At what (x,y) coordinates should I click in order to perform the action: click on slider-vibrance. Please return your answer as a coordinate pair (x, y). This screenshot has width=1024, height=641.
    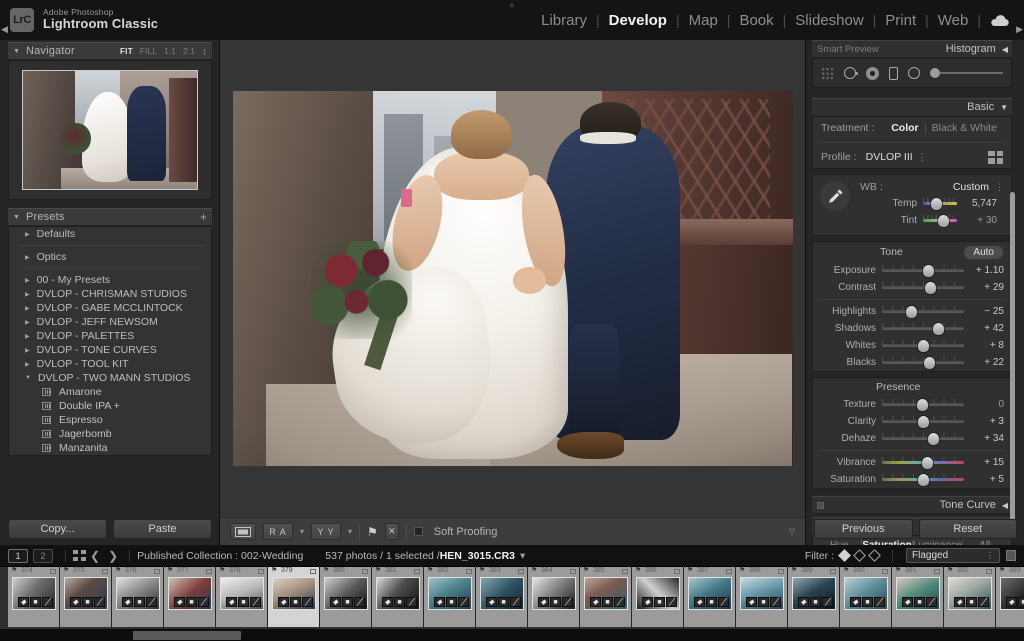
    Looking at the image, I should click on (923, 462).